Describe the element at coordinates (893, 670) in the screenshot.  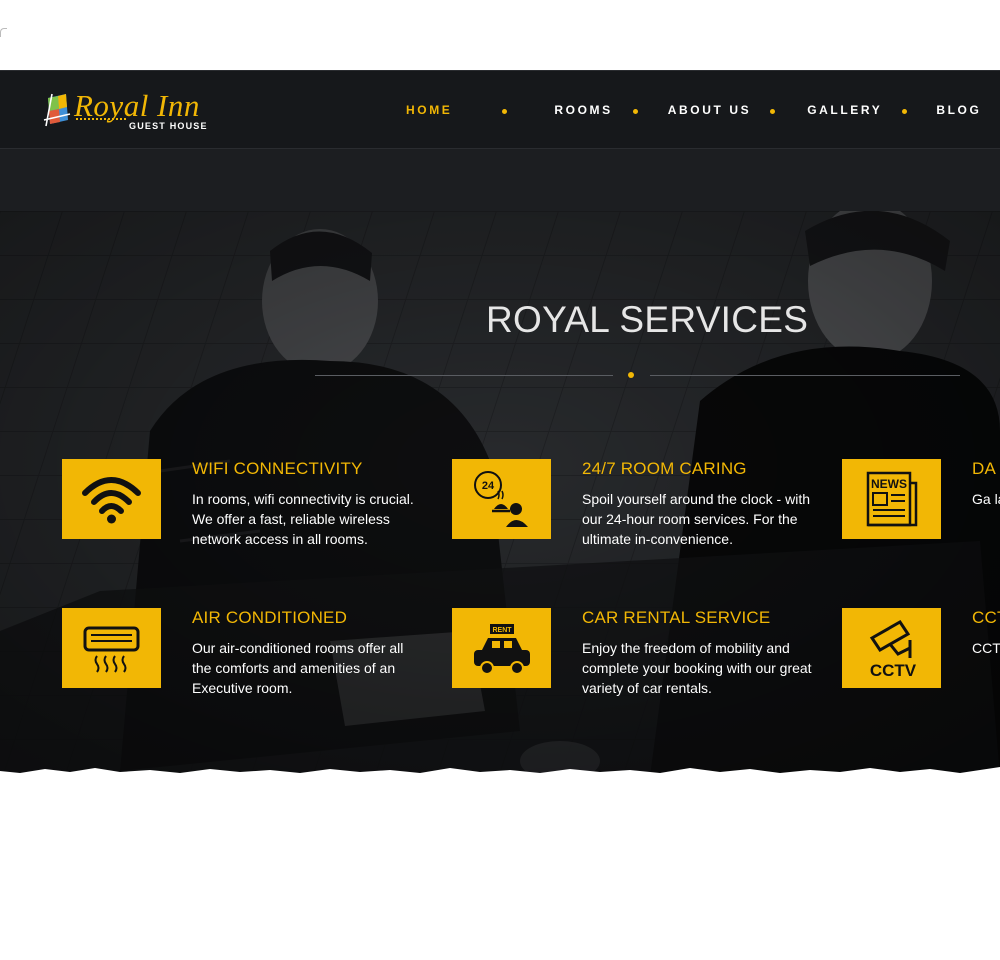
I see `cctv-label: CCTV` at that location.